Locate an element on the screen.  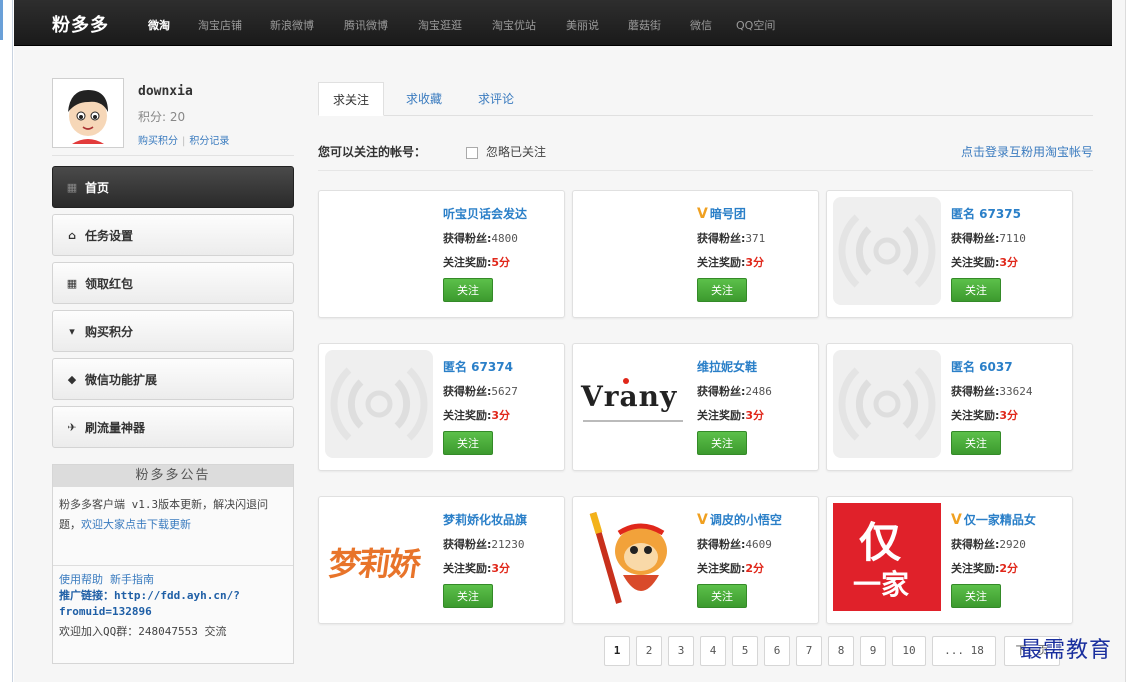
account-name-link: V 调皮的小悟空 is located at coordinates (756, 521).